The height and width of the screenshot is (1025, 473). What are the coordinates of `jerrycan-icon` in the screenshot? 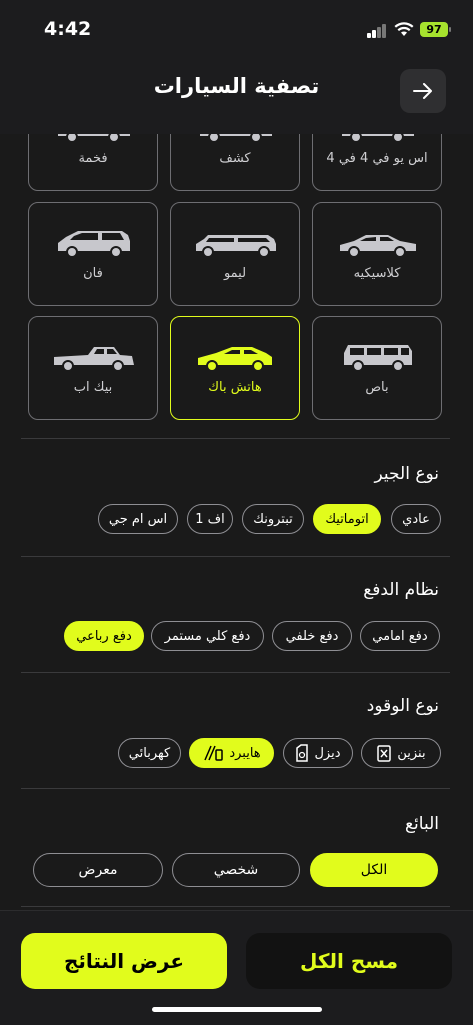 It's located at (302, 753).